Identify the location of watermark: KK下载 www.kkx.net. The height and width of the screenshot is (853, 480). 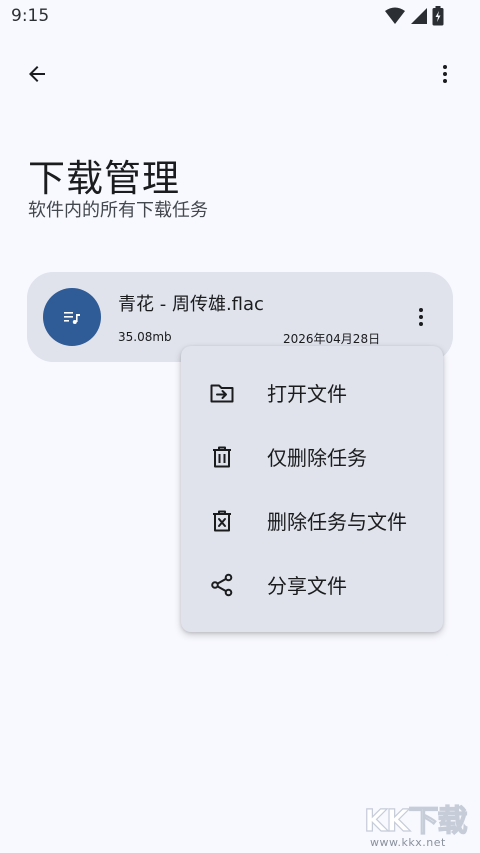
(420, 824).